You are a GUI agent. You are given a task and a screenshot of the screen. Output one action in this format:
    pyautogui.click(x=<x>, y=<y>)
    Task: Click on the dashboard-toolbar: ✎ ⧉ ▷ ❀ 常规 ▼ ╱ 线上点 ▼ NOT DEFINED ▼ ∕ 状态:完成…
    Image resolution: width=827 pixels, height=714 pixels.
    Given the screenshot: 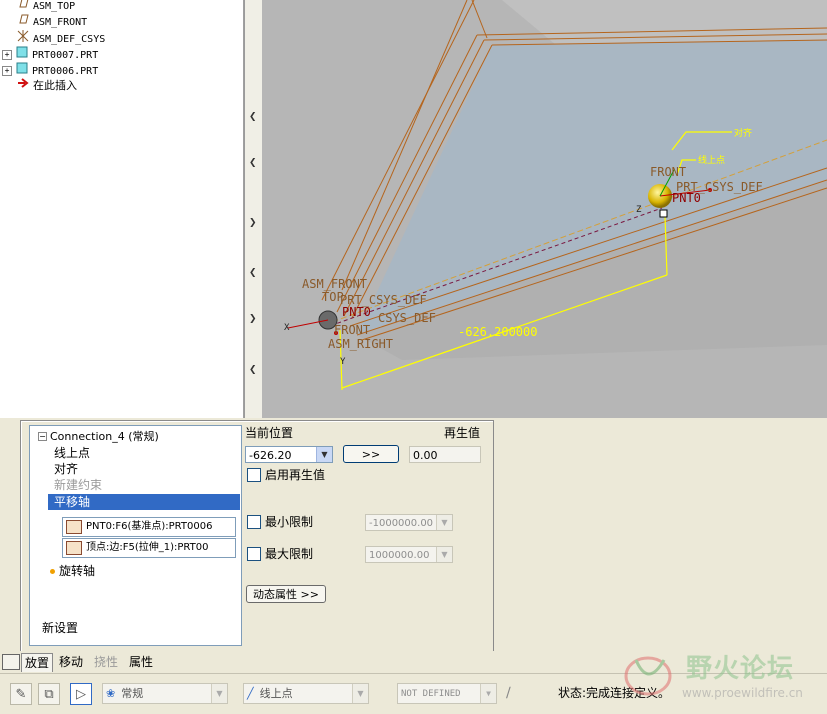 What is the action you would take?
    pyautogui.click(x=413, y=684)
    